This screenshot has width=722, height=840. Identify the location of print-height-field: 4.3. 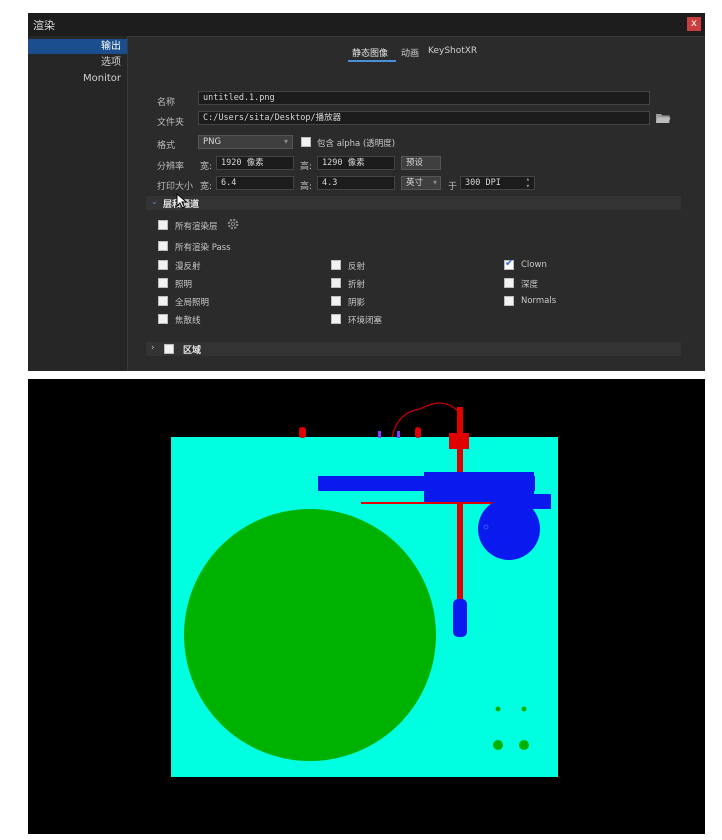
(356, 183).